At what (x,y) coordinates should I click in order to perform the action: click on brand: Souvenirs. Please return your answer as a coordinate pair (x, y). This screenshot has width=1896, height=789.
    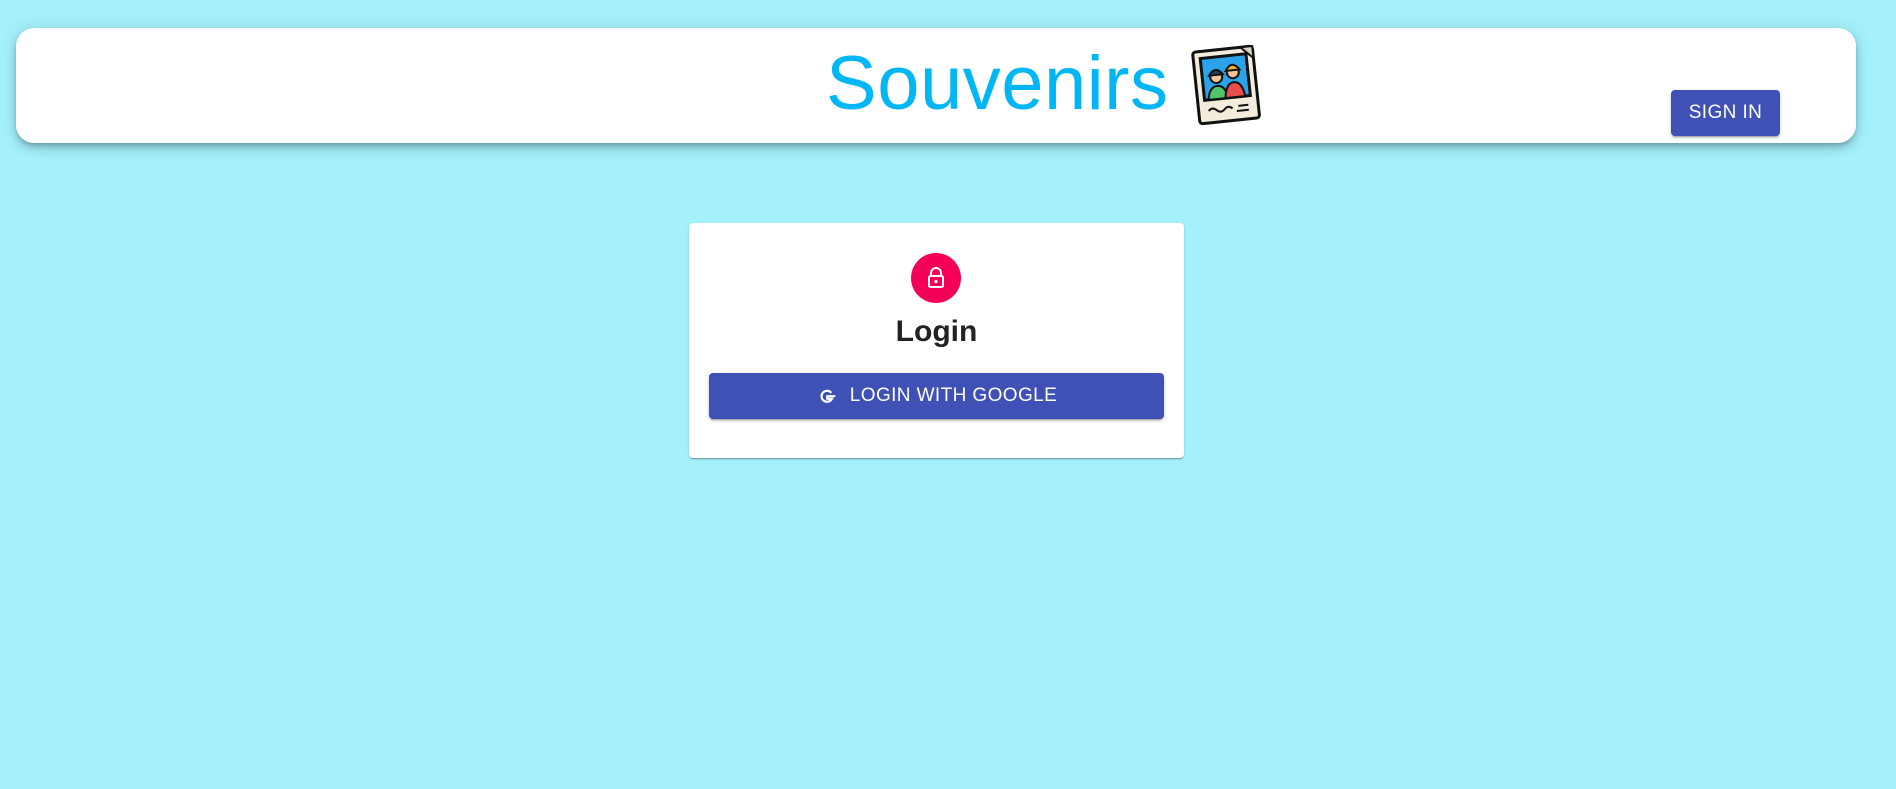
    Looking at the image, I should click on (1045, 84).